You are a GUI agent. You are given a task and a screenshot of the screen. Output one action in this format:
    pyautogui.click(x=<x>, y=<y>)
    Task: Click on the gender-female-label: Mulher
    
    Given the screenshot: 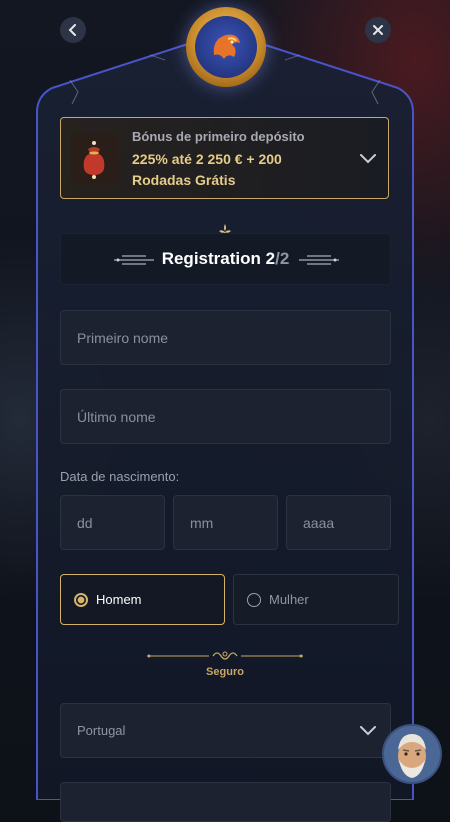 What is the action you would take?
    pyautogui.click(x=289, y=599)
    